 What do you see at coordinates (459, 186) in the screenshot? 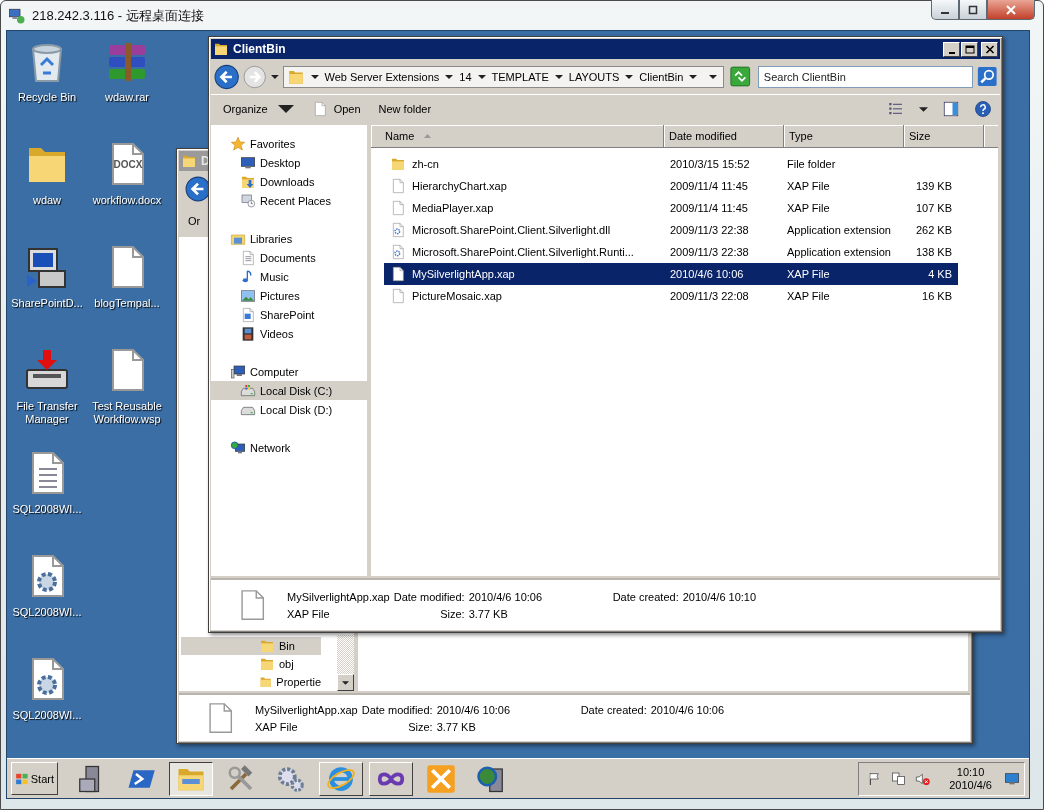
I see `file-name: HierarchyChart.xap` at bounding box center [459, 186].